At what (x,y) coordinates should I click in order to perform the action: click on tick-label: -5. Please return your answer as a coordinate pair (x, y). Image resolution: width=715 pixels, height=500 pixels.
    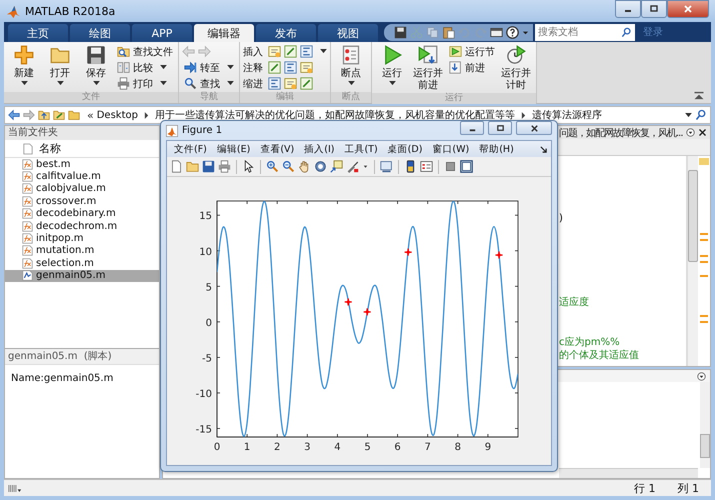
    Looking at the image, I should click on (207, 358).